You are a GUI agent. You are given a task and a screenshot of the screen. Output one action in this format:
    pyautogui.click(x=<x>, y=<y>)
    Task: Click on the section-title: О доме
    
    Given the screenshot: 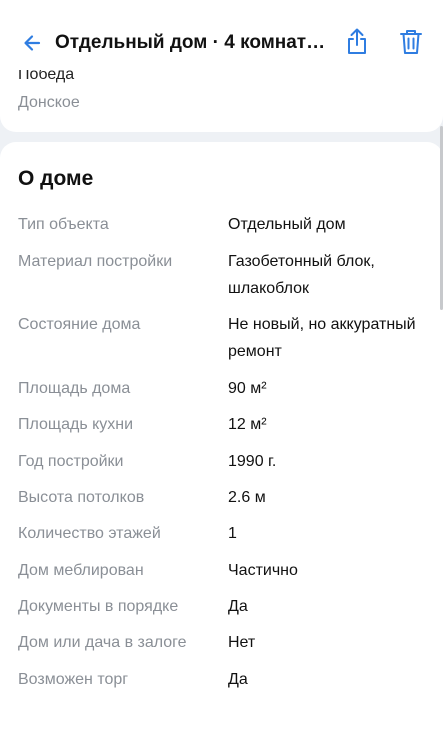 What is the action you would take?
    pyautogui.click(x=56, y=178)
    